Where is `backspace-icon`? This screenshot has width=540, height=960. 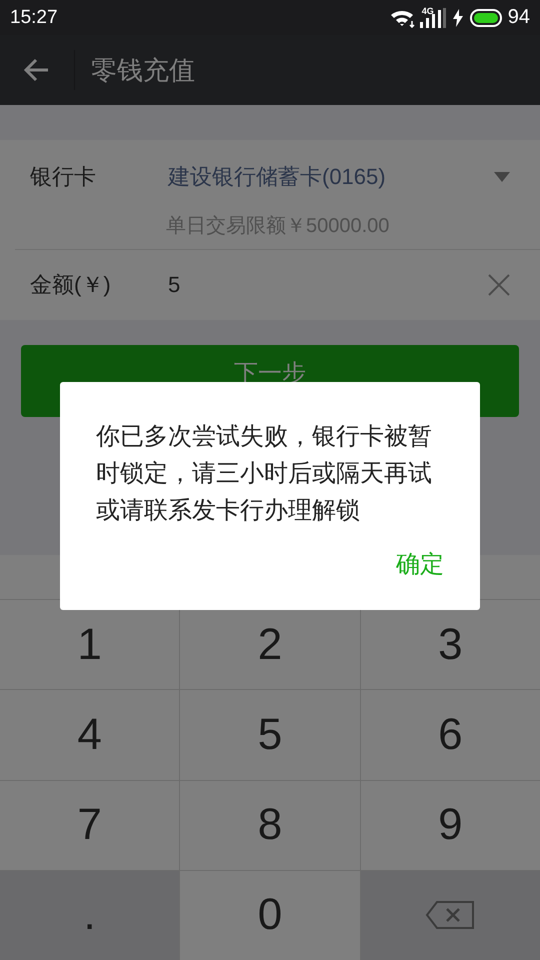
backspace-icon is located at coordinates (450, 915).